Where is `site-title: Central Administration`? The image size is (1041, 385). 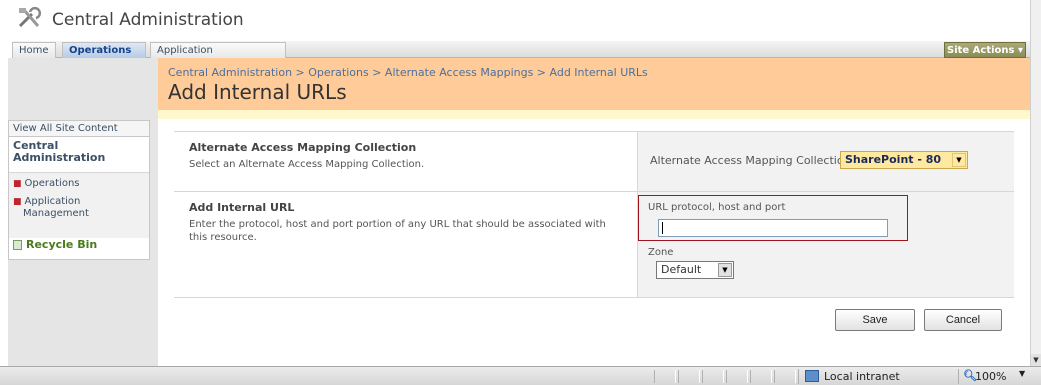 site-title: Central Administration is located at coordinates (148, 20).